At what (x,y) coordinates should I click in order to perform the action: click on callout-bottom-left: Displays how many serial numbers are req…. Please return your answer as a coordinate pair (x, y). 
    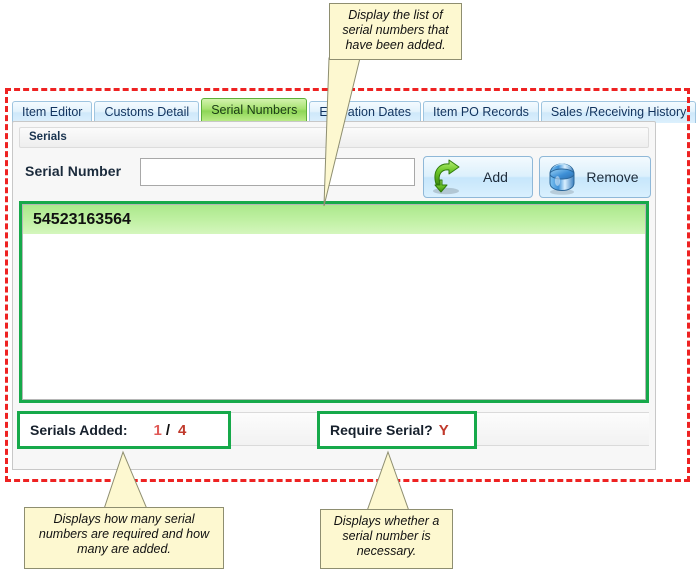
    Looking at the image, I should click on (124, 538).